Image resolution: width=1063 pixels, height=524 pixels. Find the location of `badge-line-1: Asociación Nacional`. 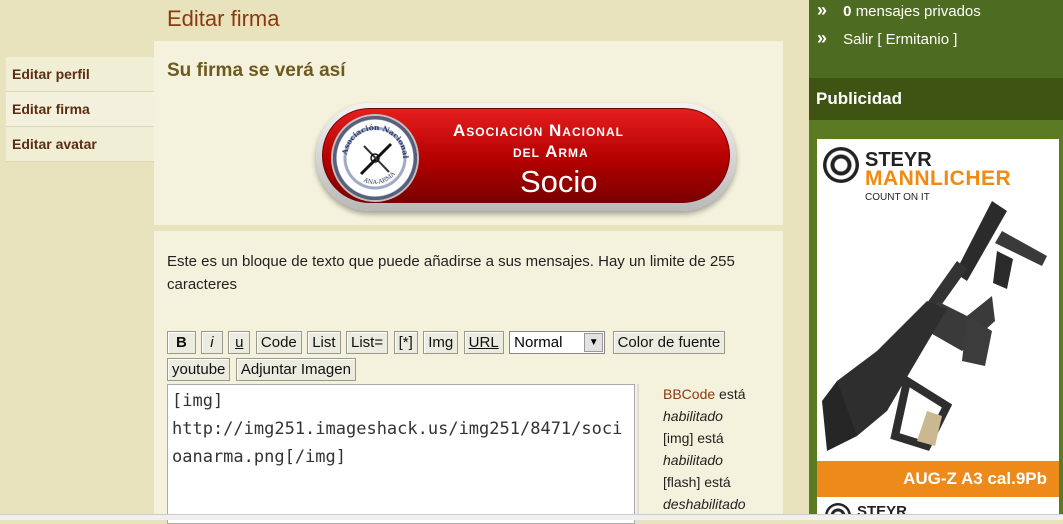

badge-line-1: Asociación Nacional is located at coordinates (538, 130).